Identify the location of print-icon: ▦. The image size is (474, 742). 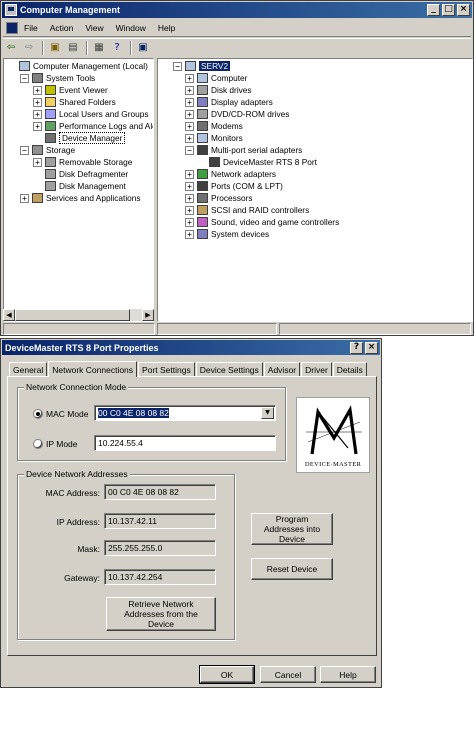
(99, 48).